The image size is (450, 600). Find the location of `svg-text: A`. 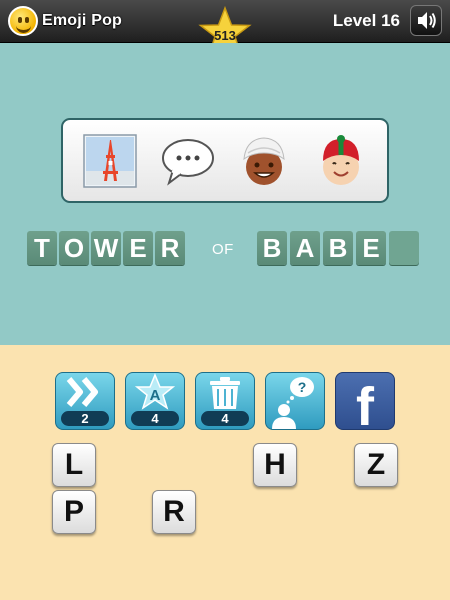

svg-text: A is located at coordinates (155, 395).